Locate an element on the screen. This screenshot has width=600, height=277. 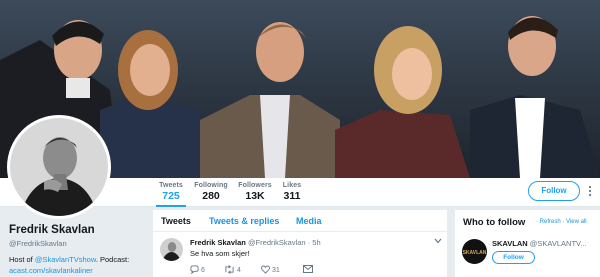
direct-message-button is located at coordinates (308, 269).